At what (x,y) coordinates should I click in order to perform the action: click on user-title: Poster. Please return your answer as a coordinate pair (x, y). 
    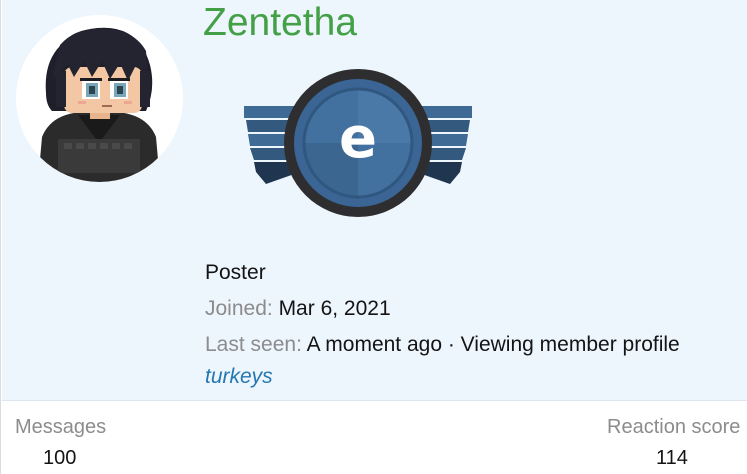
    Looking at the image, I should click on (235, 272).